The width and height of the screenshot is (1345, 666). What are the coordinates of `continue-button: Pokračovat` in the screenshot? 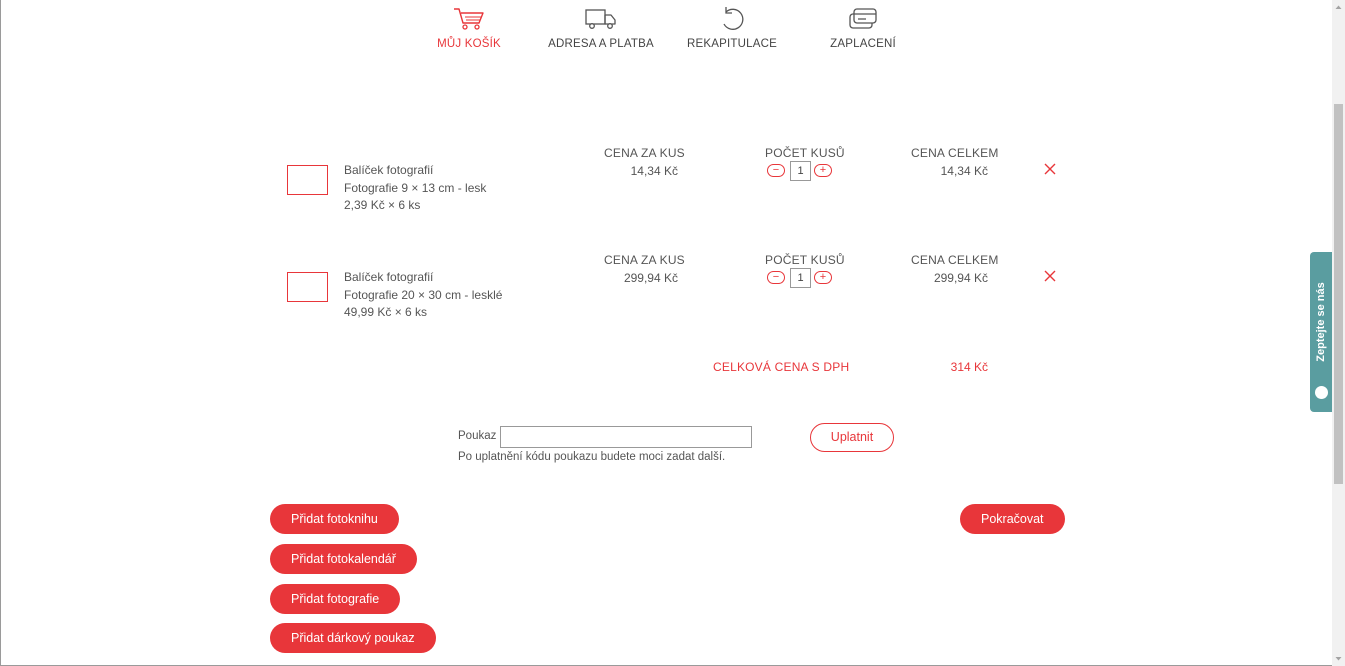 It's located at (1012, 519).